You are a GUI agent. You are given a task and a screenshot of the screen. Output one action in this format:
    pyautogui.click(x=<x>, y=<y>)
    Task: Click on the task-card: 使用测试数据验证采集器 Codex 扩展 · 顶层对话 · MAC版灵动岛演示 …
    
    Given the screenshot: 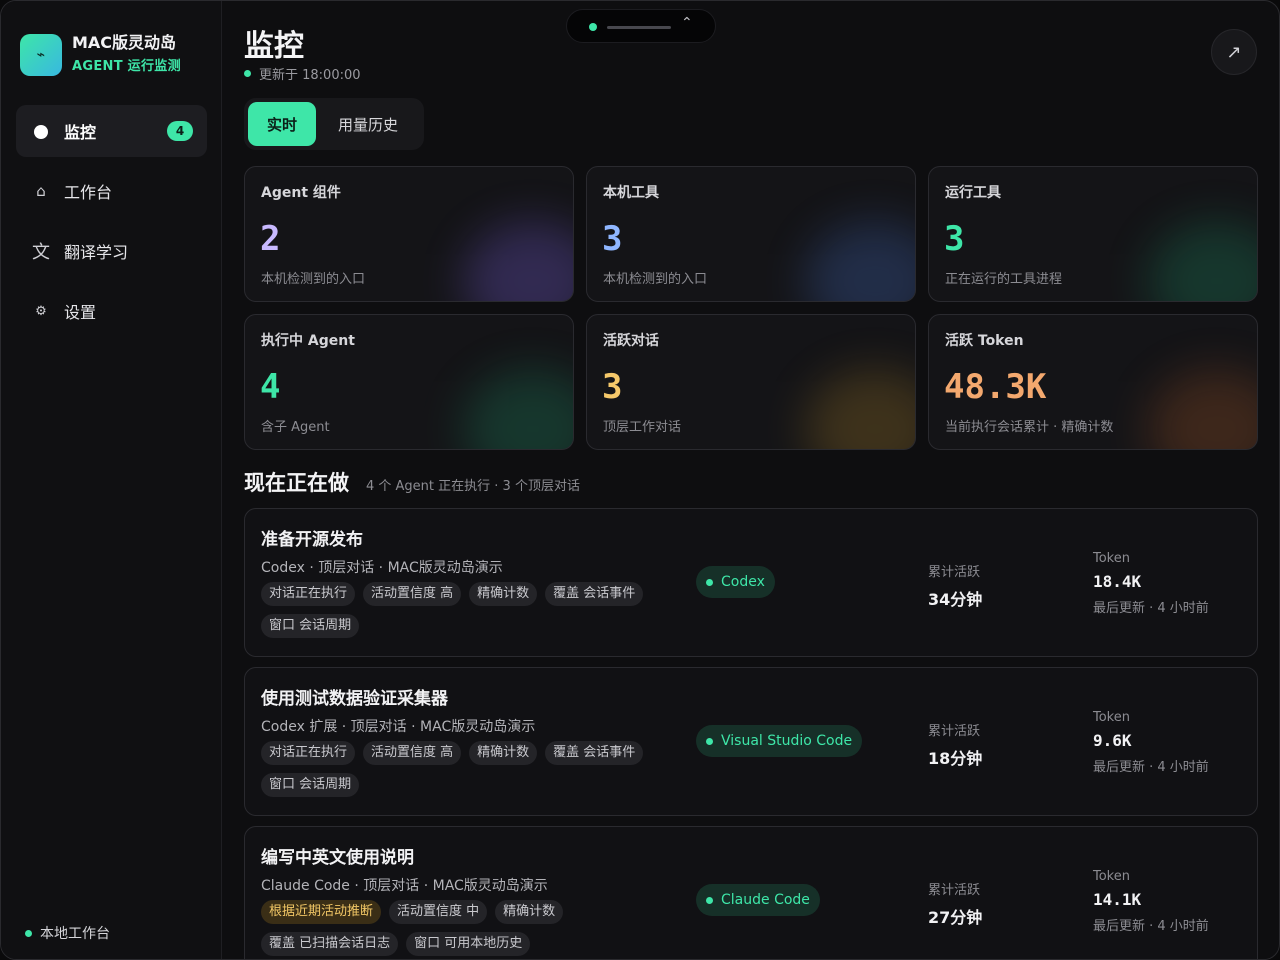 What is the action you would take?
    pyautogui.click(x=751, y=741)
    